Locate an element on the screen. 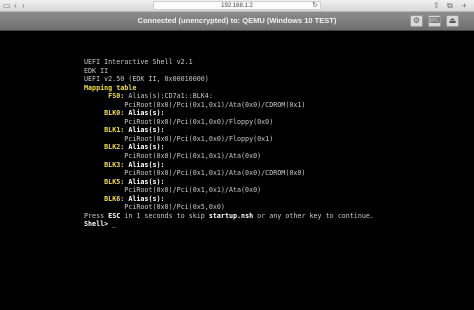  reload-icon: ↻ is located at coordinates (315, 6).